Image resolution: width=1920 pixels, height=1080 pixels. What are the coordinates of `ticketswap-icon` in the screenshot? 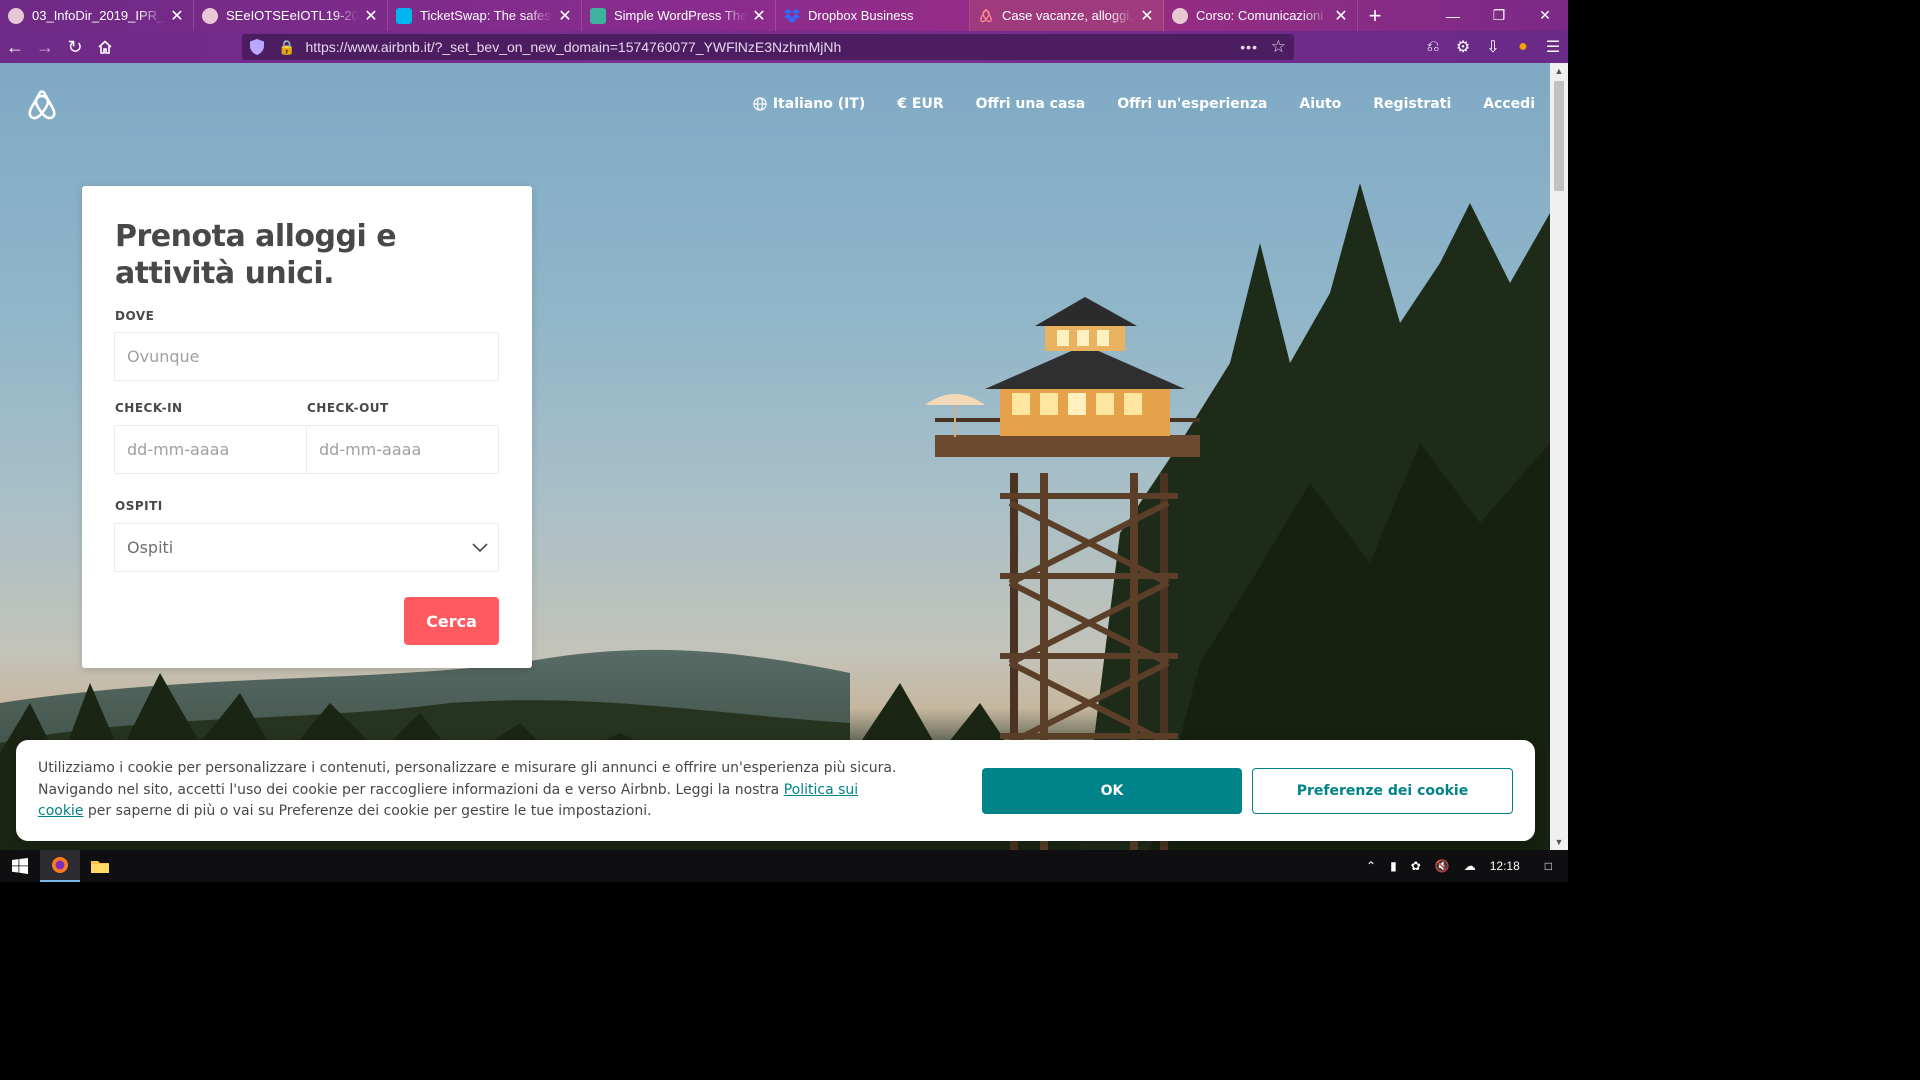 It's located at (404, 15).